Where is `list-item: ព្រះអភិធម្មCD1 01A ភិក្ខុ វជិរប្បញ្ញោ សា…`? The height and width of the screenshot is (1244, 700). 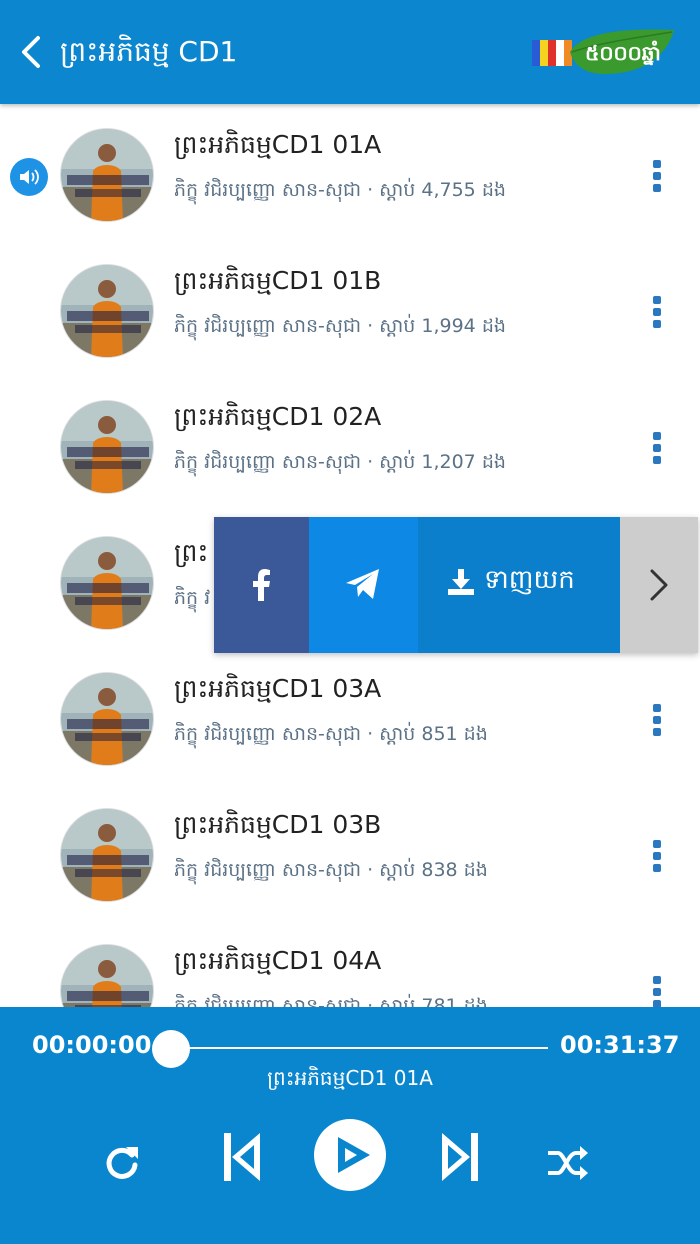 list-item: ព្រះអភិធម្មCD1 01A ភិក្ខុ វជិរប្បញ្ញោ សា… is located at coordinates (350, 172).